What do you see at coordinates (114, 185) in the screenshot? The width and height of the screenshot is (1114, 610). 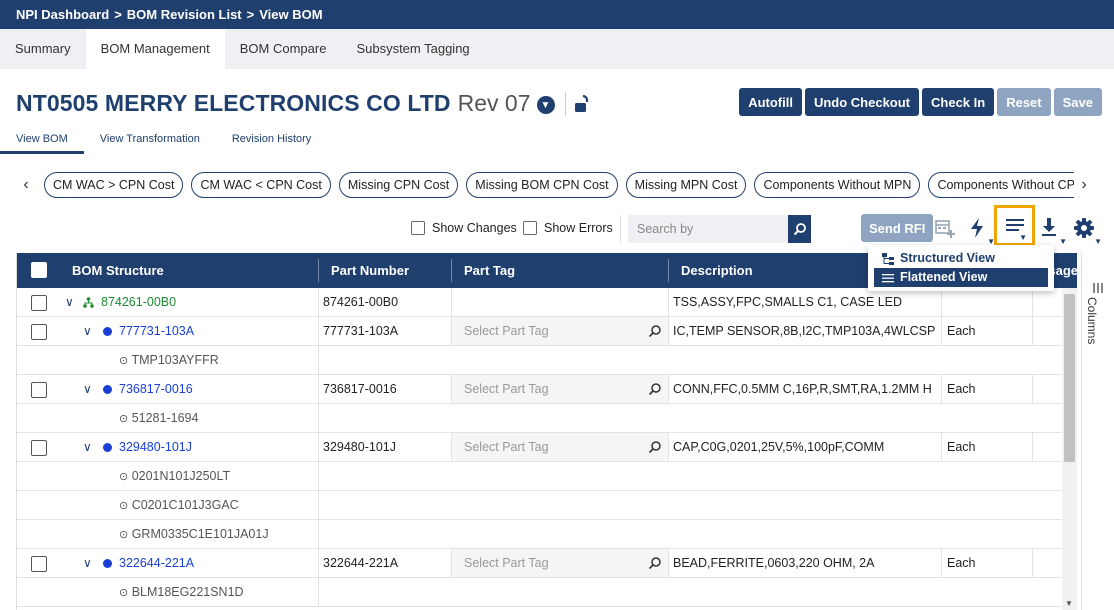 I see `filter-chip: CM WAC > CPN Cost` at bounding box center [114, 185].